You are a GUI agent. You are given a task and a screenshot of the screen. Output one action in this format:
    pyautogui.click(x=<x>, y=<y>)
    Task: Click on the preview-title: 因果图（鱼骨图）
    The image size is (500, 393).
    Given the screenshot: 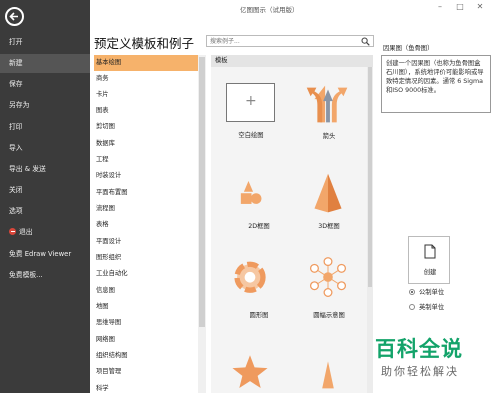 What is the action you would take?
    pyautogui.click(x=408, y=48)
    